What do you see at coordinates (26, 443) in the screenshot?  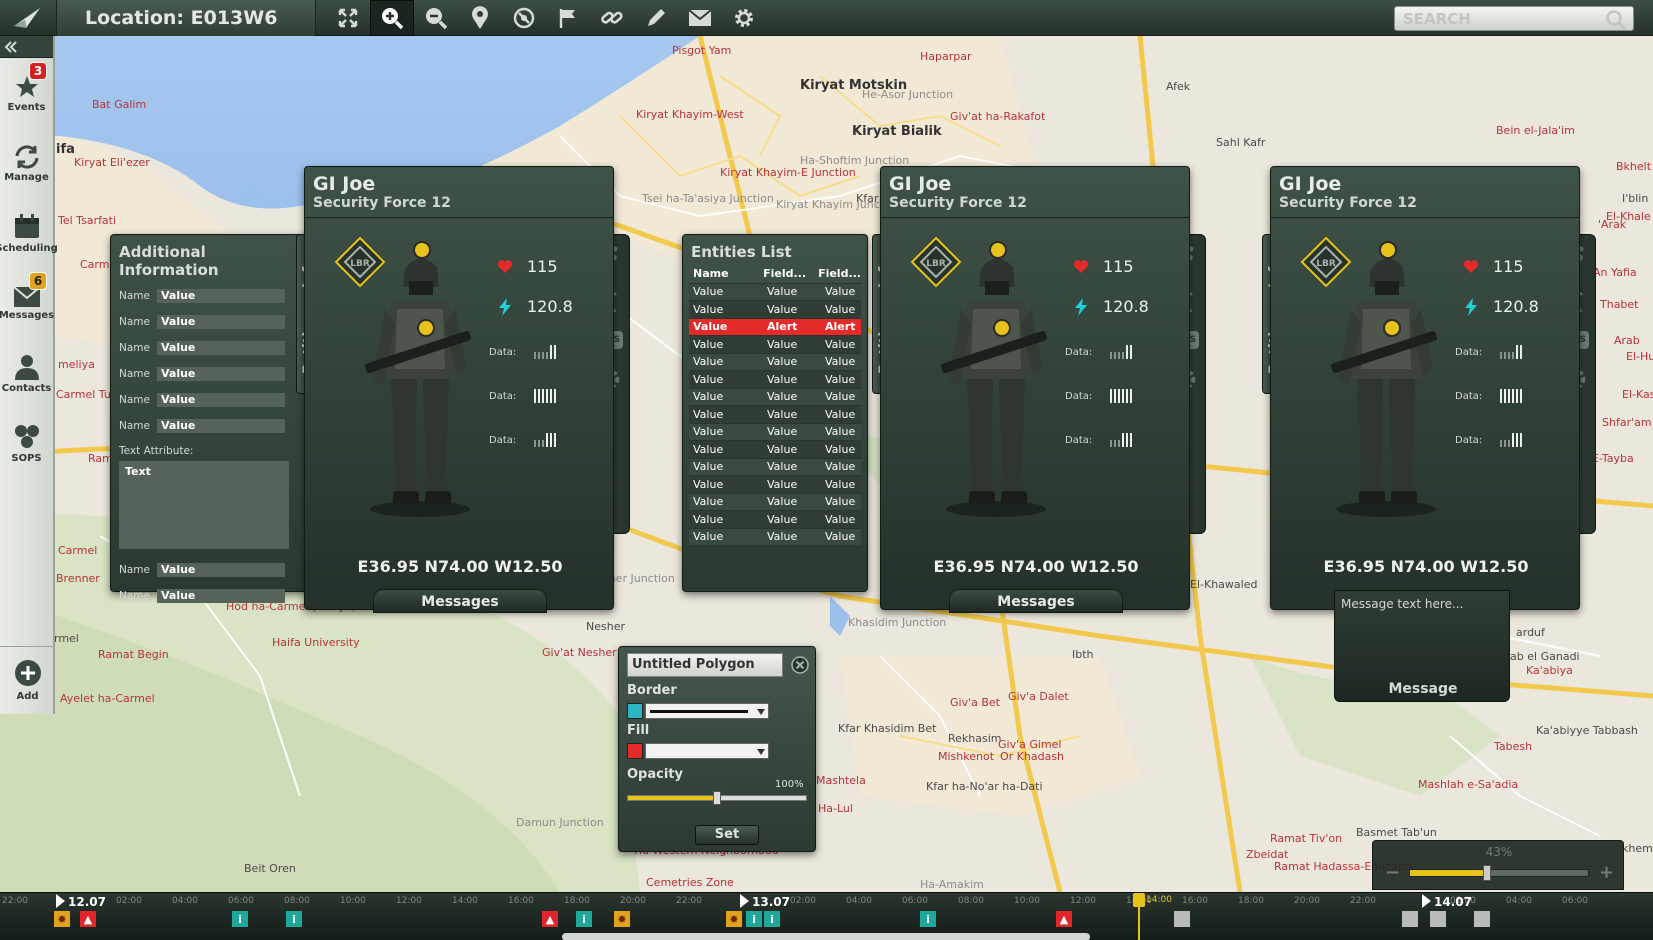 I see `sidebar-item-sops: SOPS` at bounding box center [26, 443].